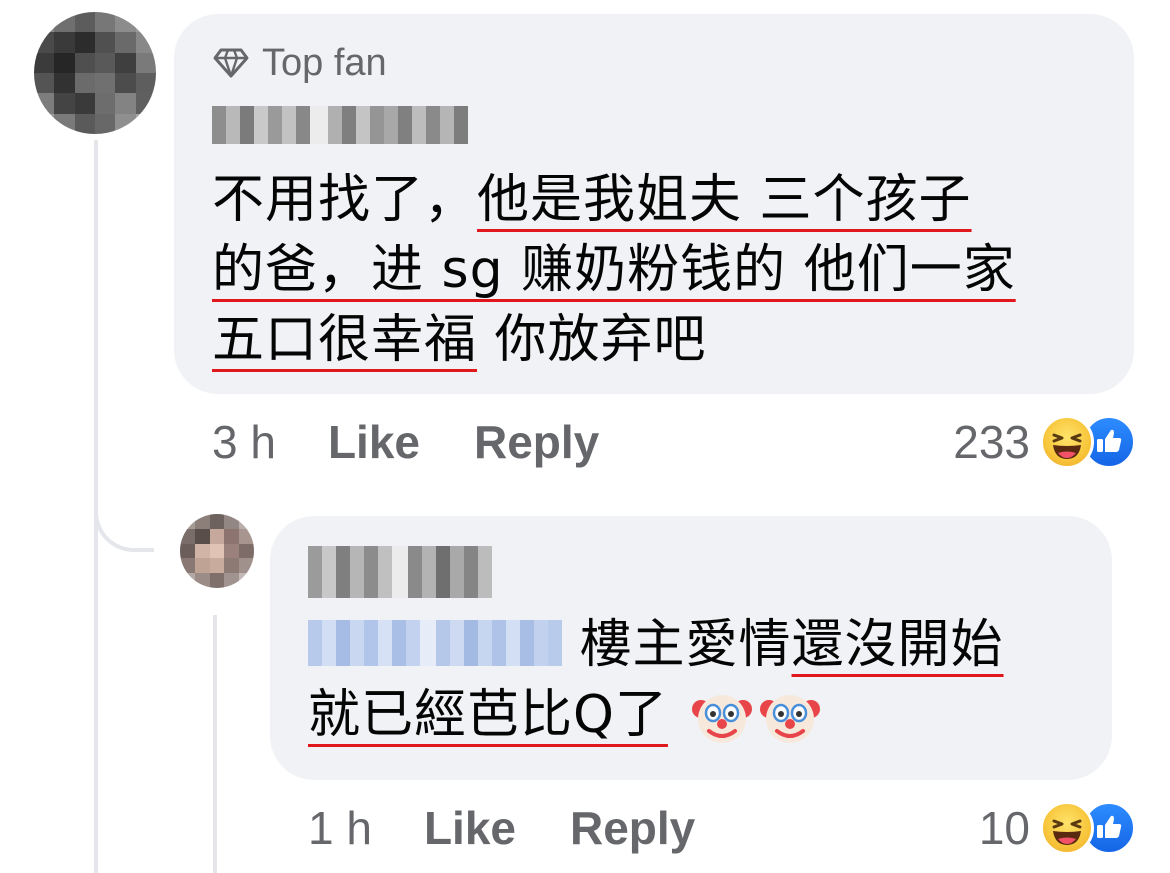 This screenshot has width=1170, height=873. What do you see at coordinates (124, 496) in the screenshot?
I see `thread-connector-curve` at bounding box center [124, 496].